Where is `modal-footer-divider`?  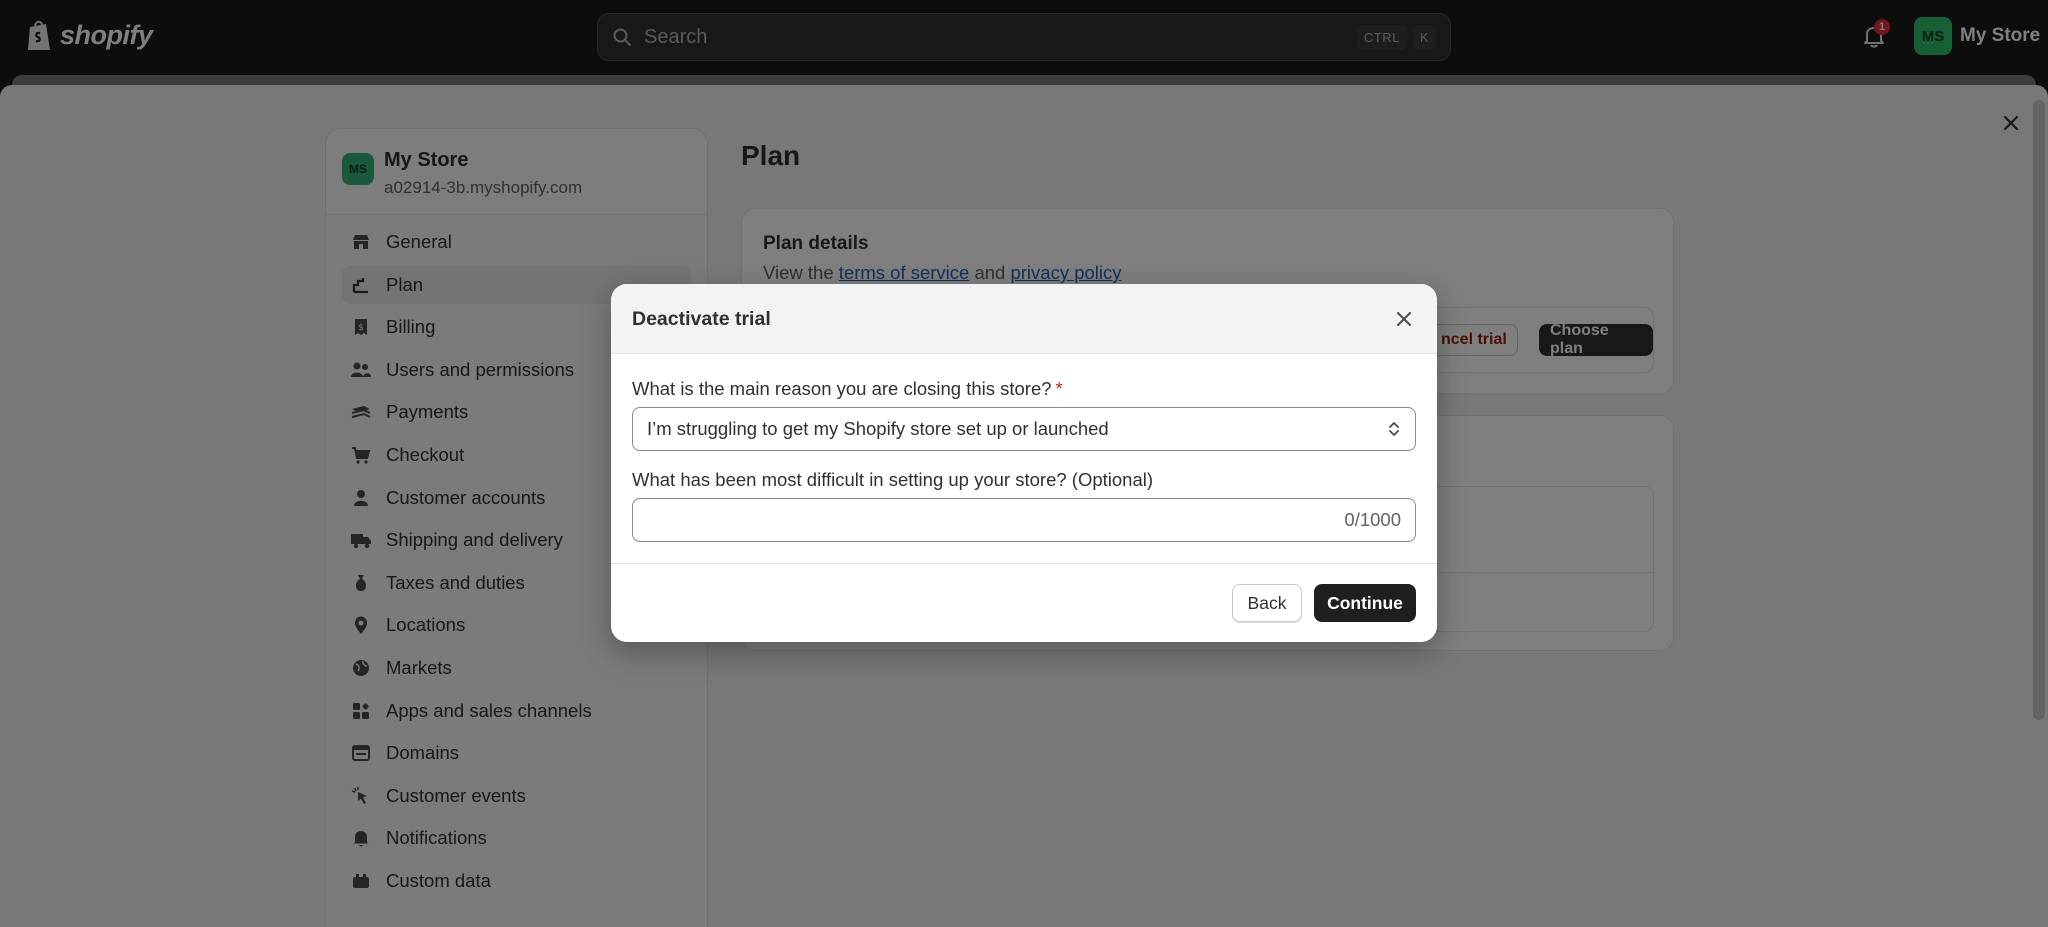
modal-footer-divider is located at coordinates (1024, 563).